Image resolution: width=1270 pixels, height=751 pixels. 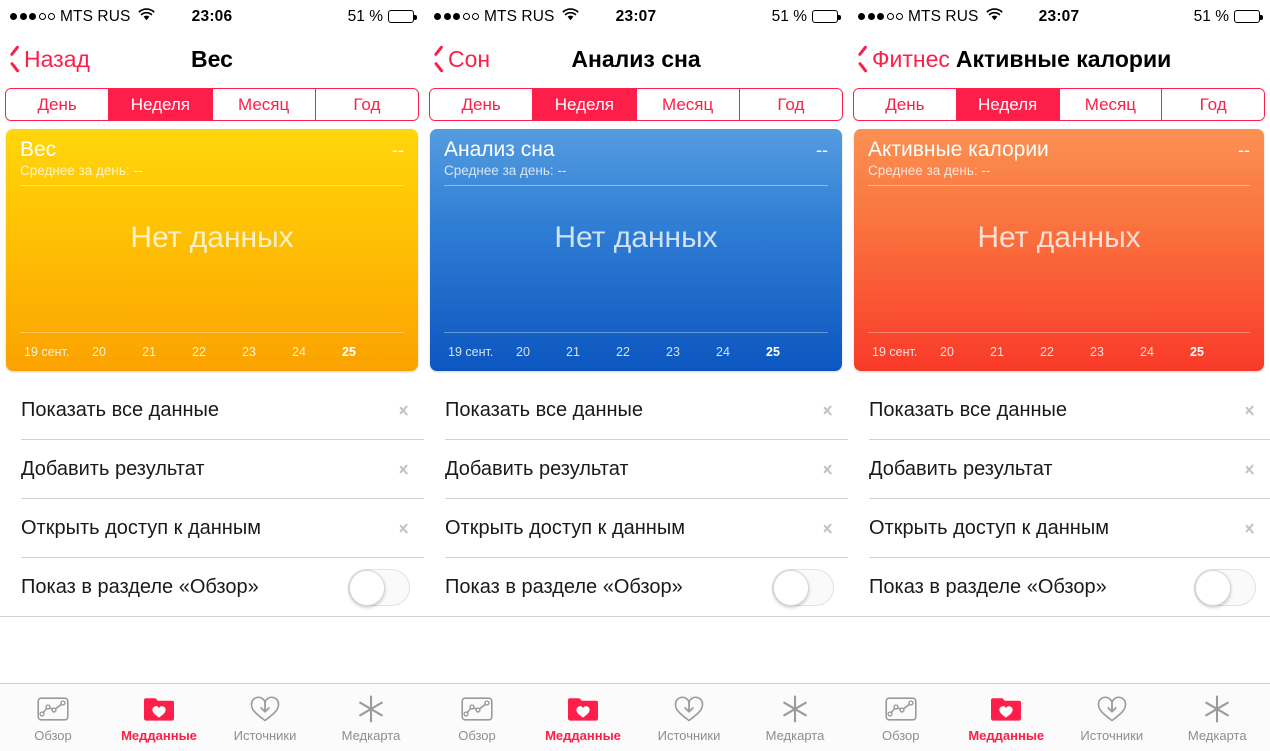 I want to click on status-bar-clock: 23:06, so click(x=212, y=16).